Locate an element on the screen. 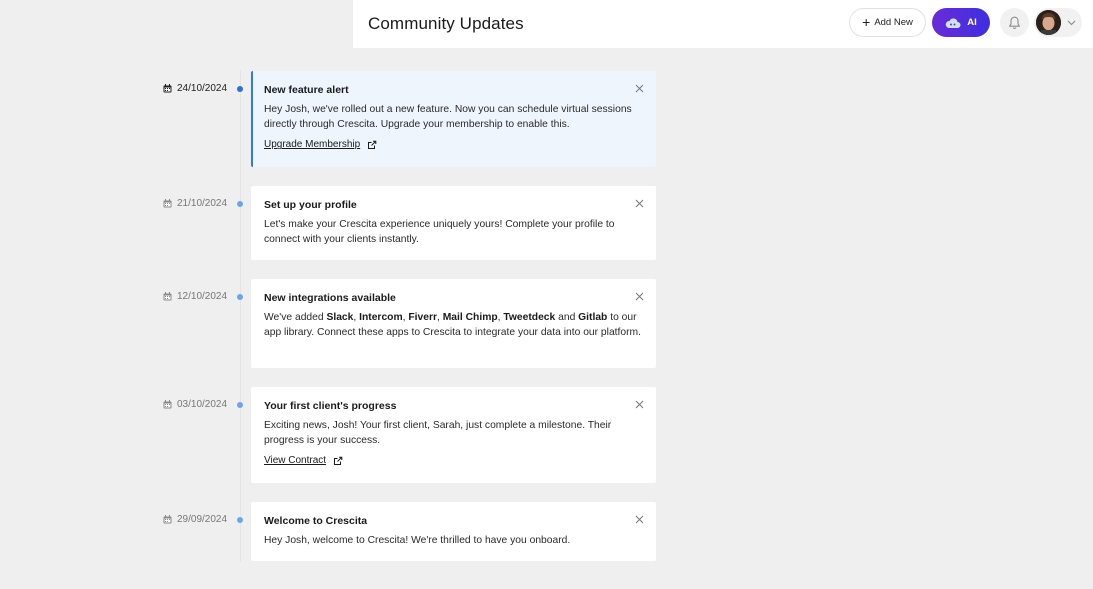 This screenshot has width=1093, height=589. add-new-button: + Add New is located at coordinates (887, 22).